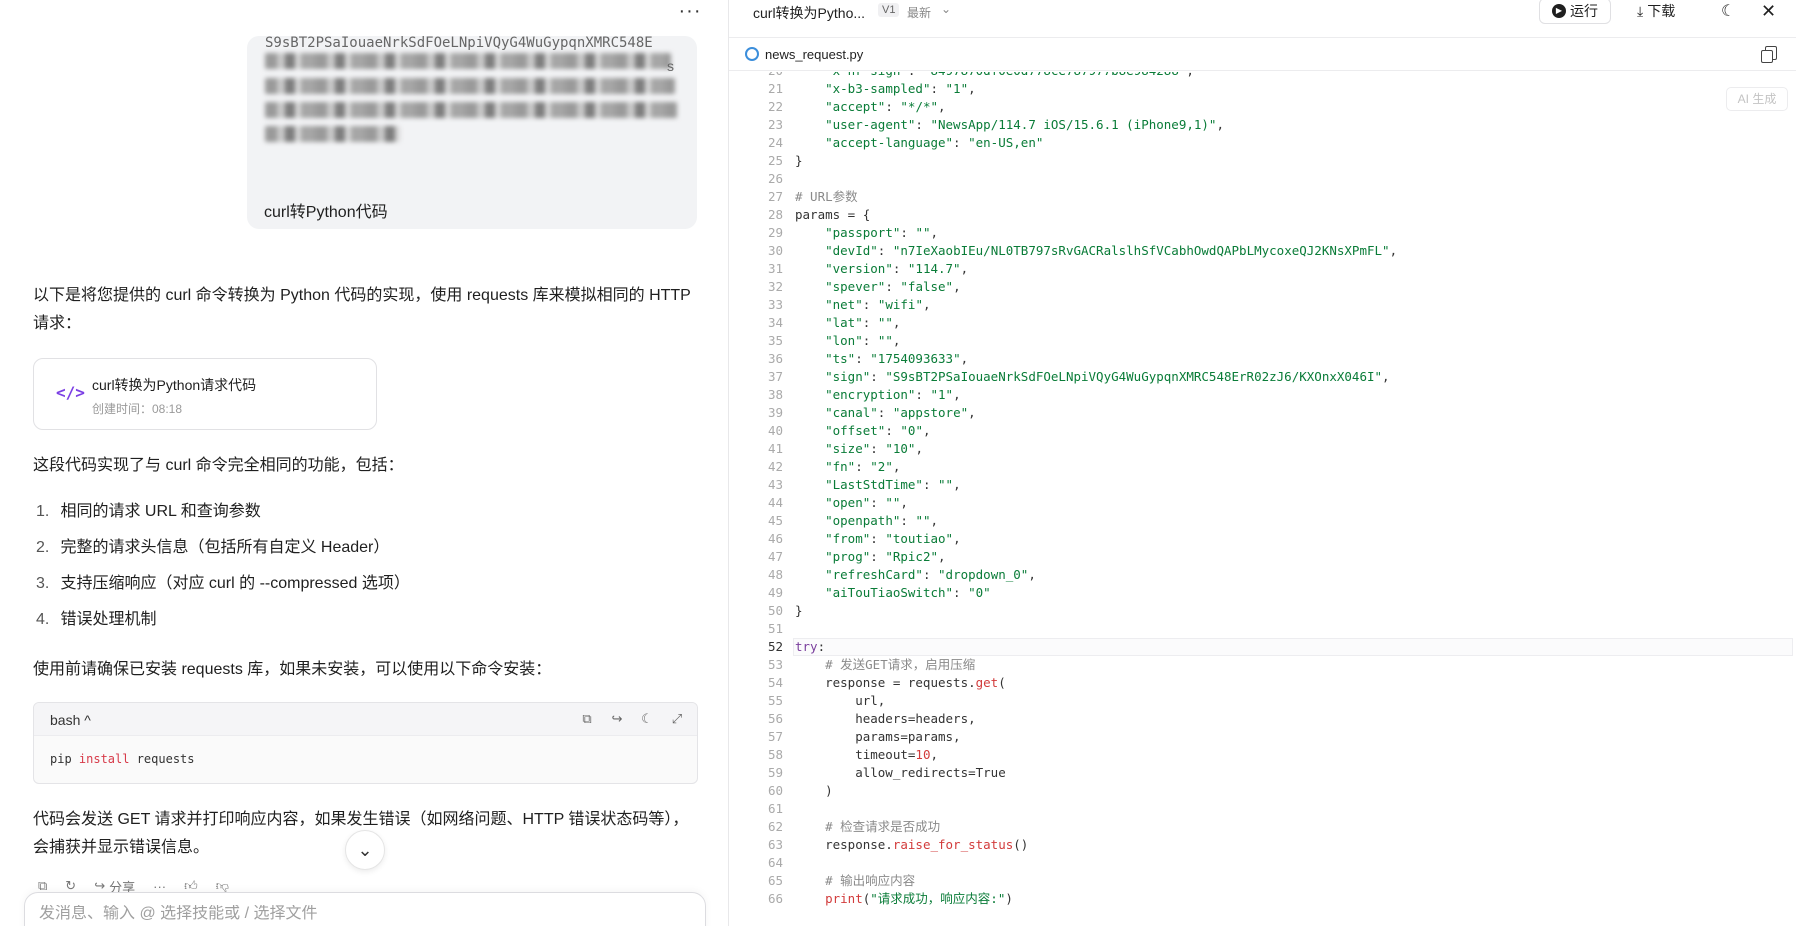 Image resolution: width=1796 pixels, height=926 pixels. Describe the element at coordinates (775, 556) in the screenshot. I see `line-number: 47` at that location.